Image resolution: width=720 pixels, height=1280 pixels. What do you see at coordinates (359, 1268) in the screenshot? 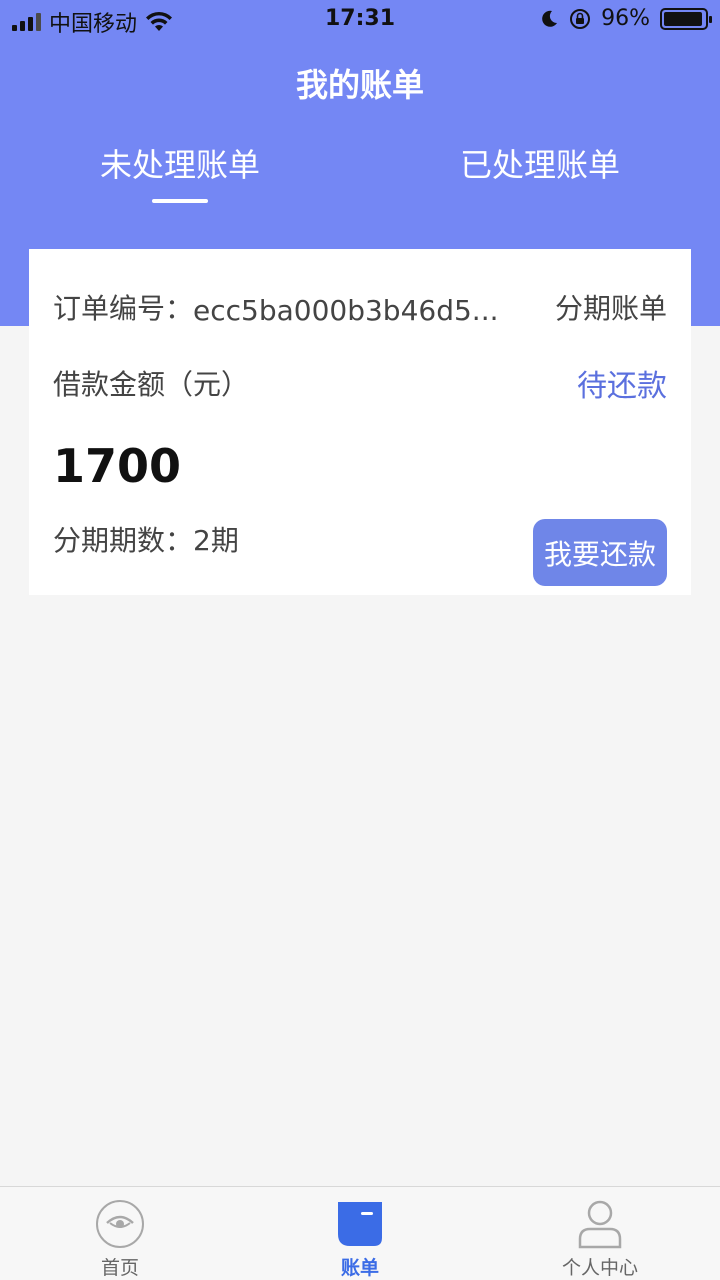
I see `tabbar-label-bill: 账单` at bounding box center [359, 1268].